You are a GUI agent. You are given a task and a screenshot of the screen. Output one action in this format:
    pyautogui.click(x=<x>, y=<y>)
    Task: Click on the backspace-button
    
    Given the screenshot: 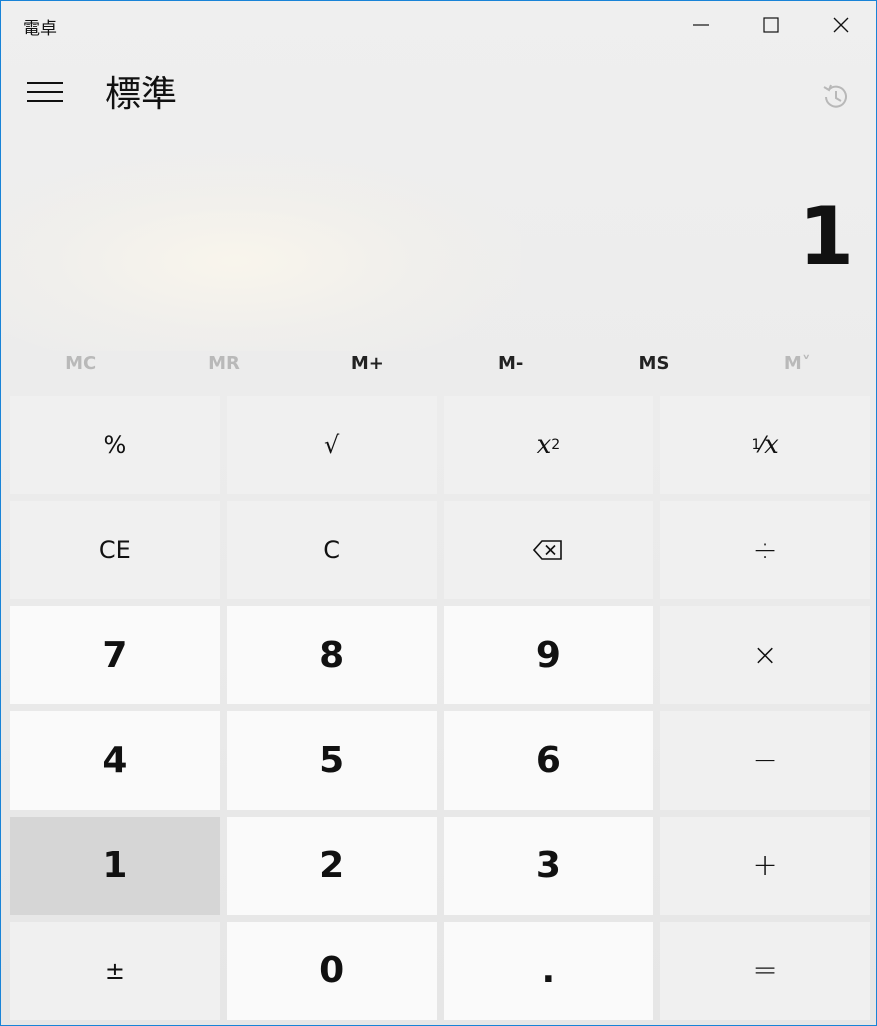 What is the action you would take?
    pyautogui.click(x=548, y=550)
    